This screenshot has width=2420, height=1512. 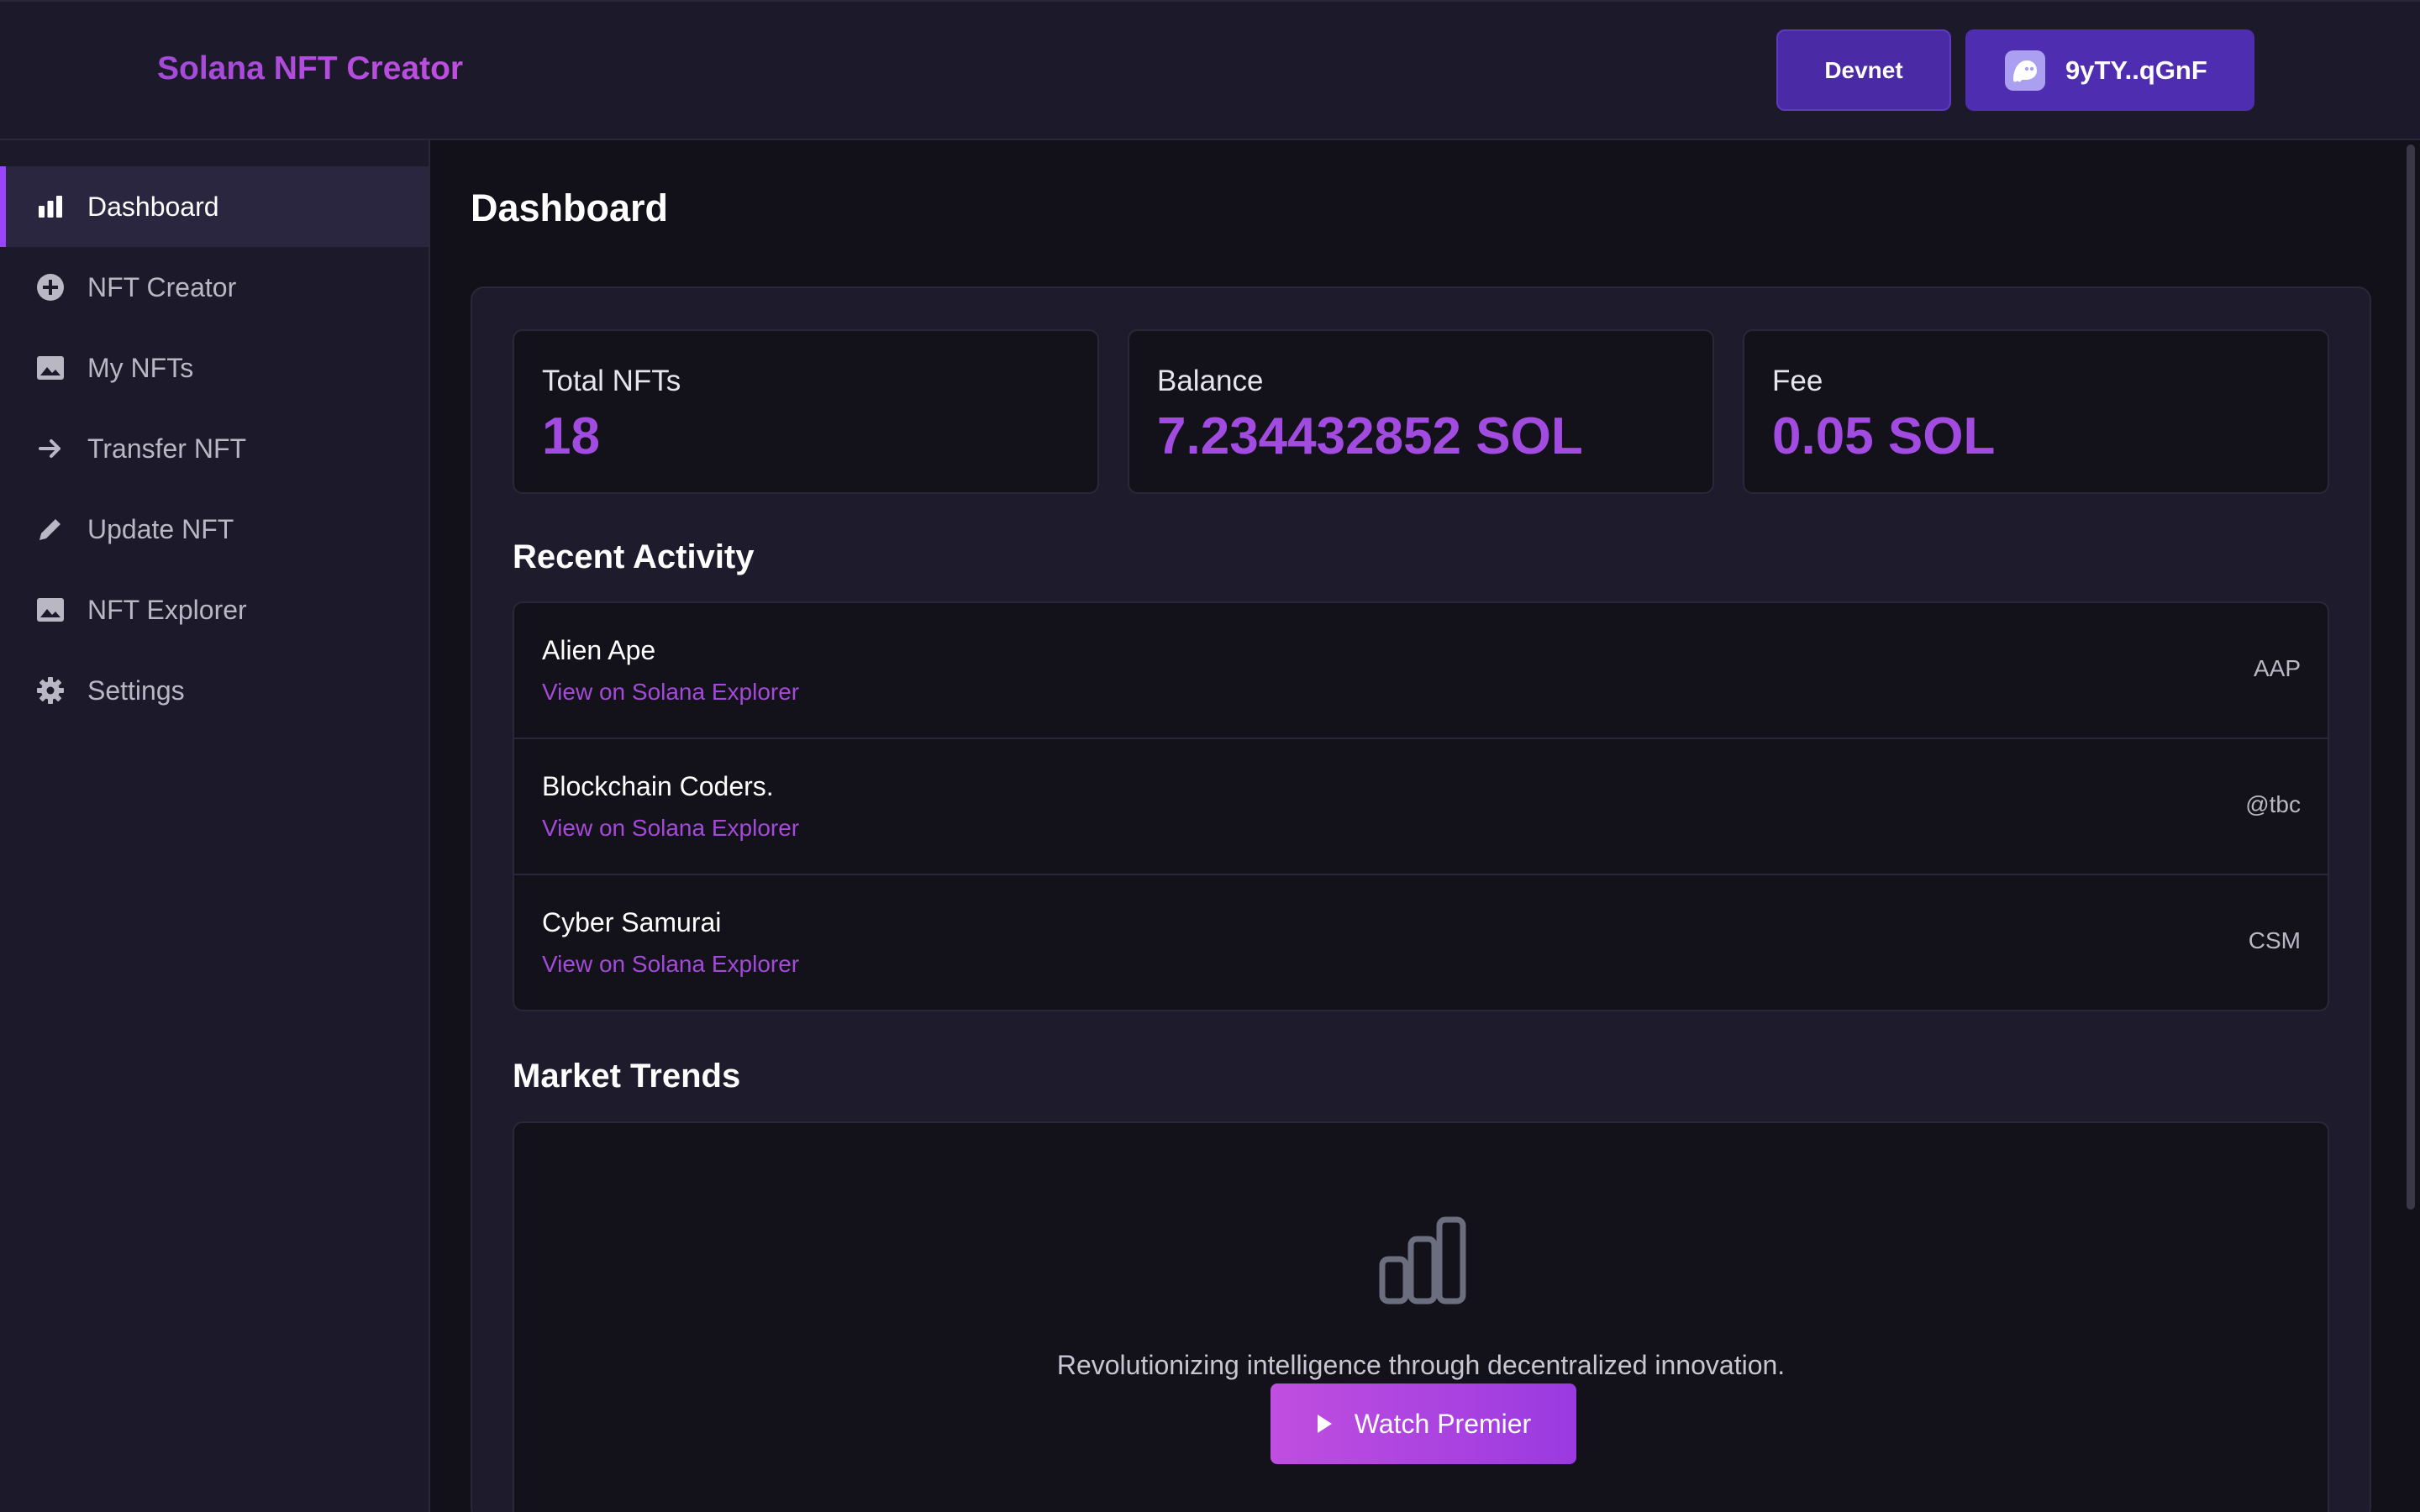 I want to click on sidebar-item-label: Transfer NFT, so click(x=167, y=448).